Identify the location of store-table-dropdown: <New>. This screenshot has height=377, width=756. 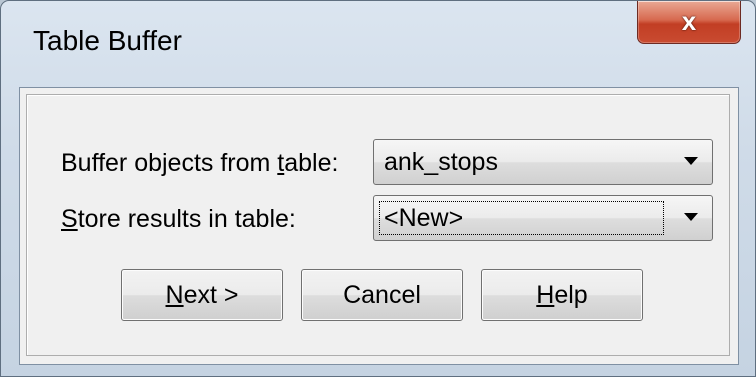
(543, 218).